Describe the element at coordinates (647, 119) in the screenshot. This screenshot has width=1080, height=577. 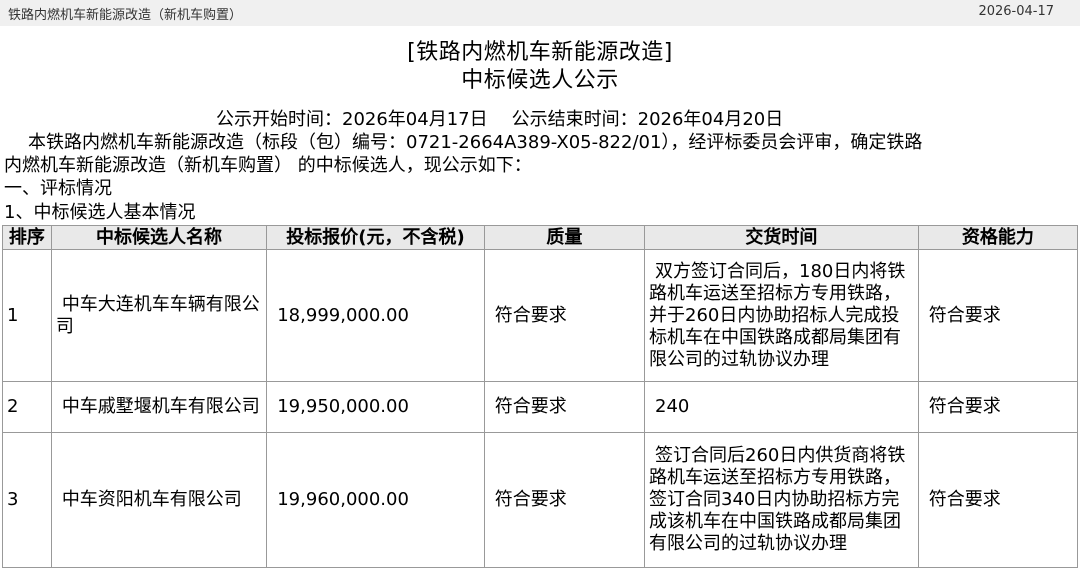
I see `end-time: 公示结束时间：2026年04月20日` at that location.